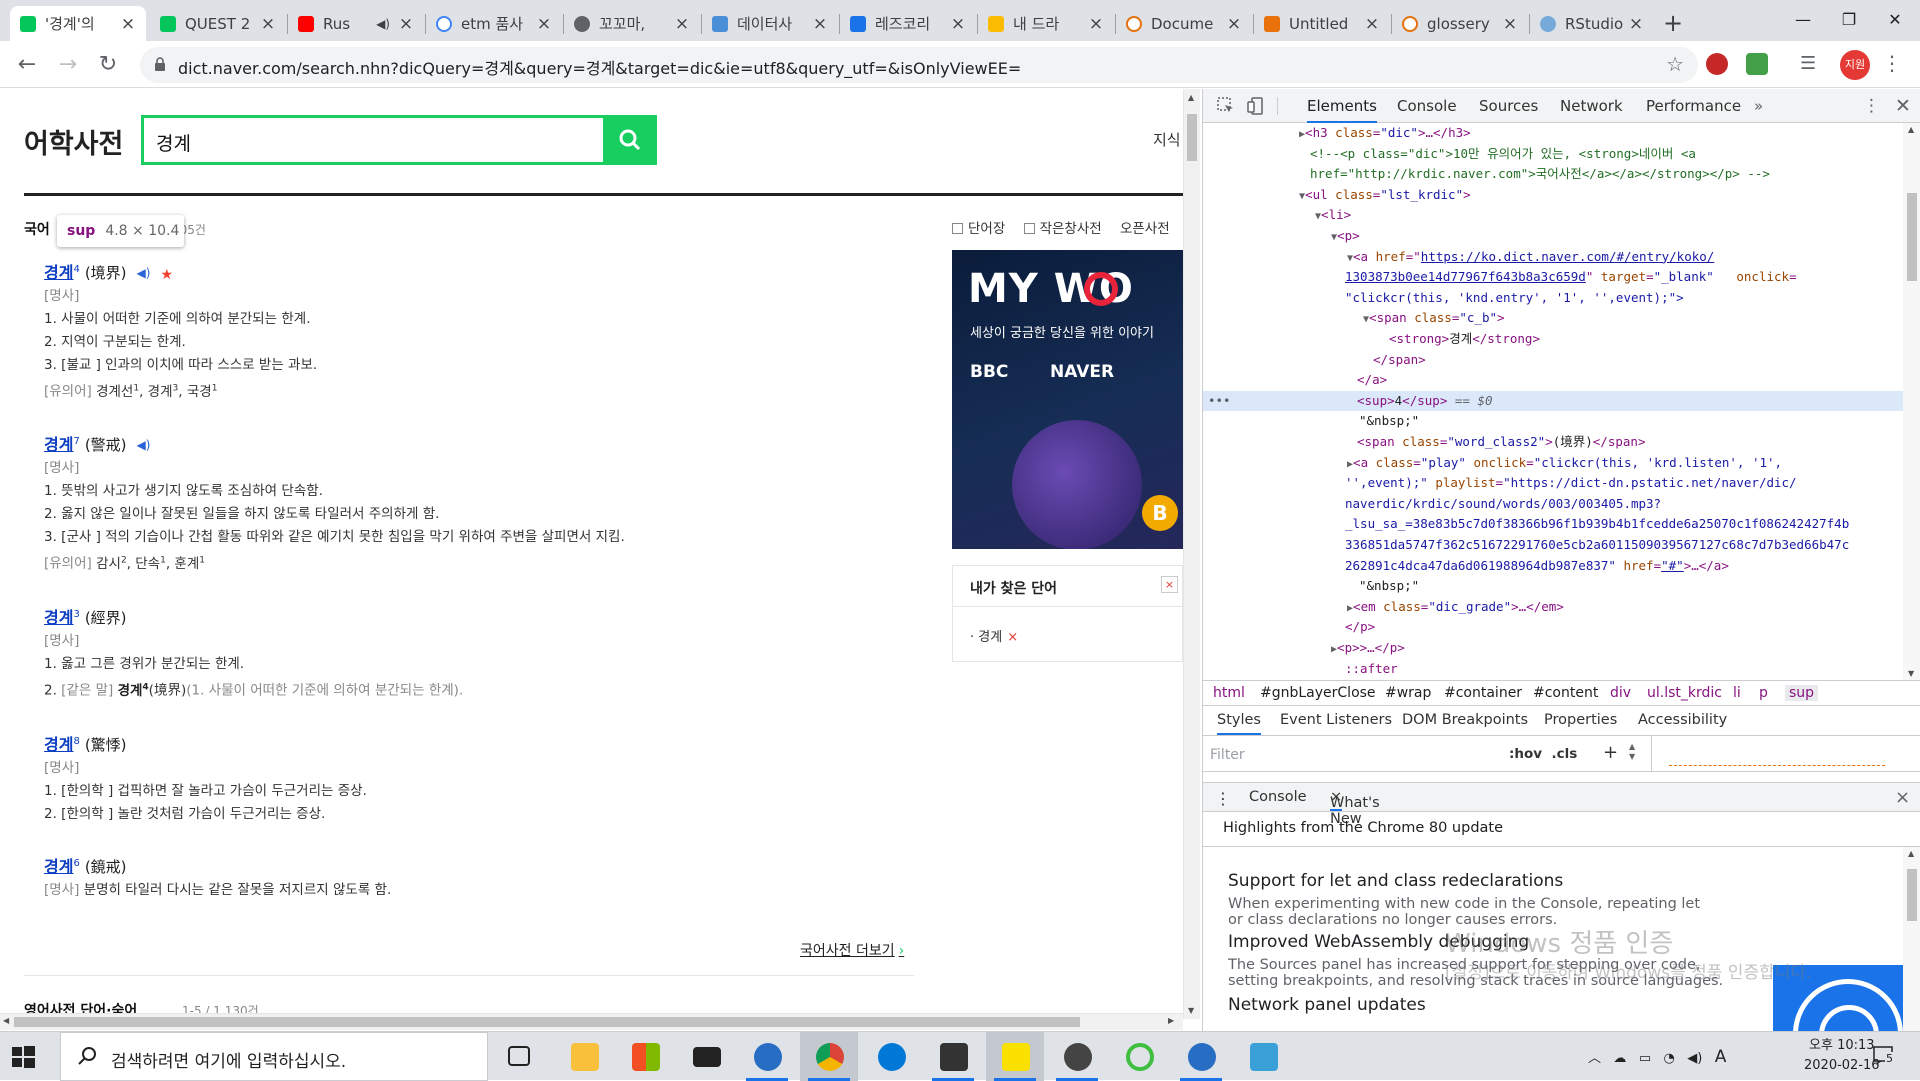  Describe the element at coordinates (1077, 1056) in the screenshot. I see `taskbar-app` at that location.